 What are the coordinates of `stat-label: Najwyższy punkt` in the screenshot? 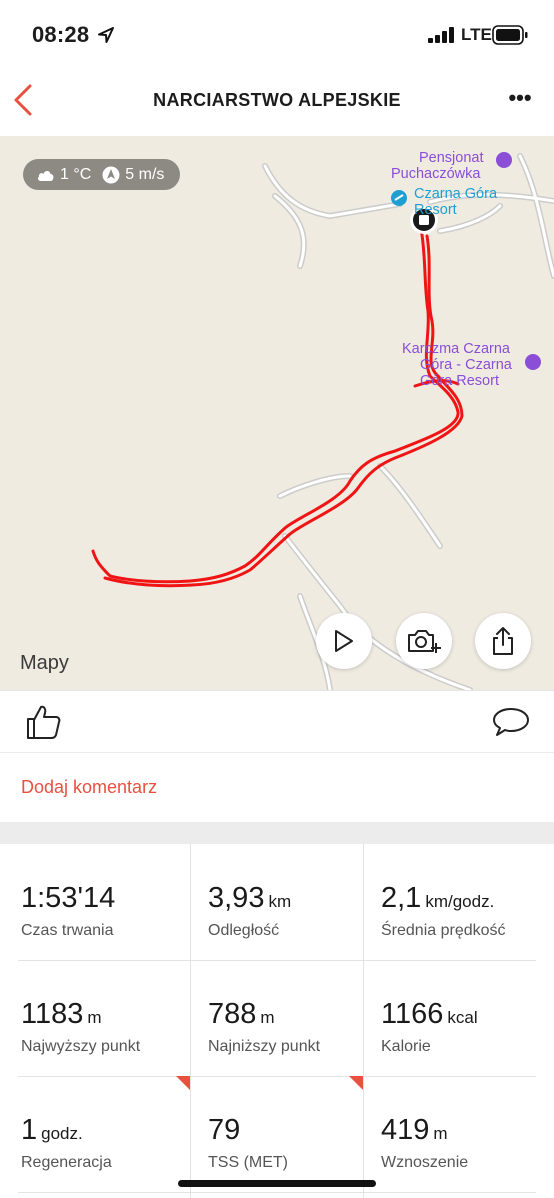 It's located at (81, 1046).